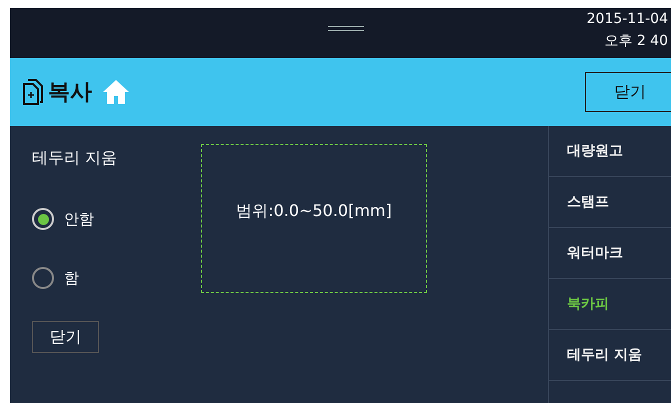 The height and width of the screenshot is (403, 671). Describe the element at coordinates (635, 41) in the screenshot. I see `time-text: 오후 2 40` at that location.